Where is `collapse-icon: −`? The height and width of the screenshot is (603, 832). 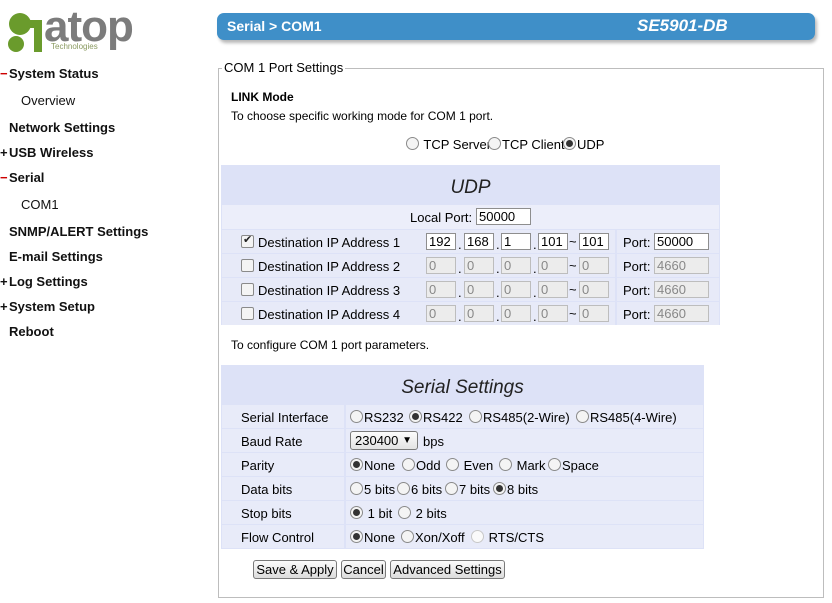
collapse-icon: − is located at coordinates (4, 177).